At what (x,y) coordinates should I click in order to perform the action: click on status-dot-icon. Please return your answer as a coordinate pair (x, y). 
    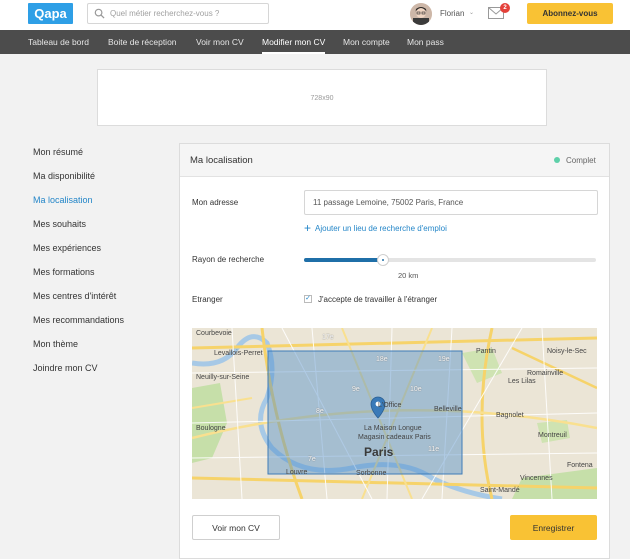
    Looking at the image, I should click on (557, 160).